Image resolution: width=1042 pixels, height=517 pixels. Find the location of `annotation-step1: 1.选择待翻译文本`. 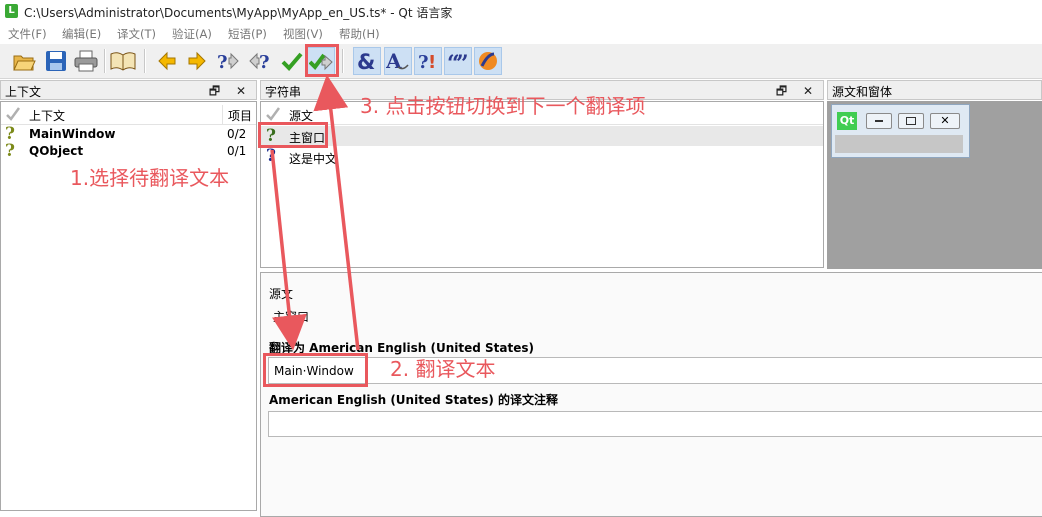

annotation-step1: 1.选择待翻译文本 is located at coordinates (150, 178).